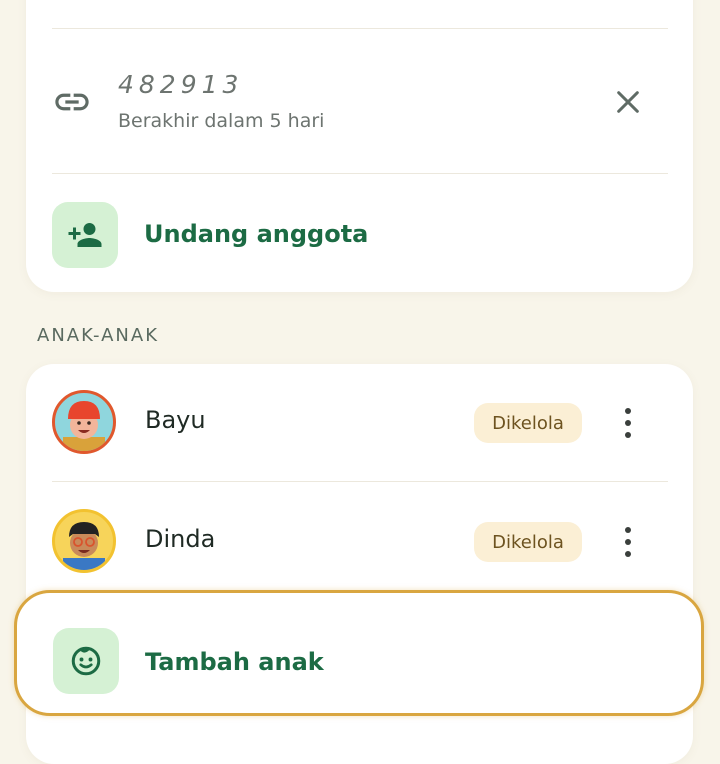 The height and width of the screenshot is (764, 720). What do you see at coordinates (256, 234) in the screenshot?
I see `invite-member-label: Undang anggota` at bounding box center [256, 234].